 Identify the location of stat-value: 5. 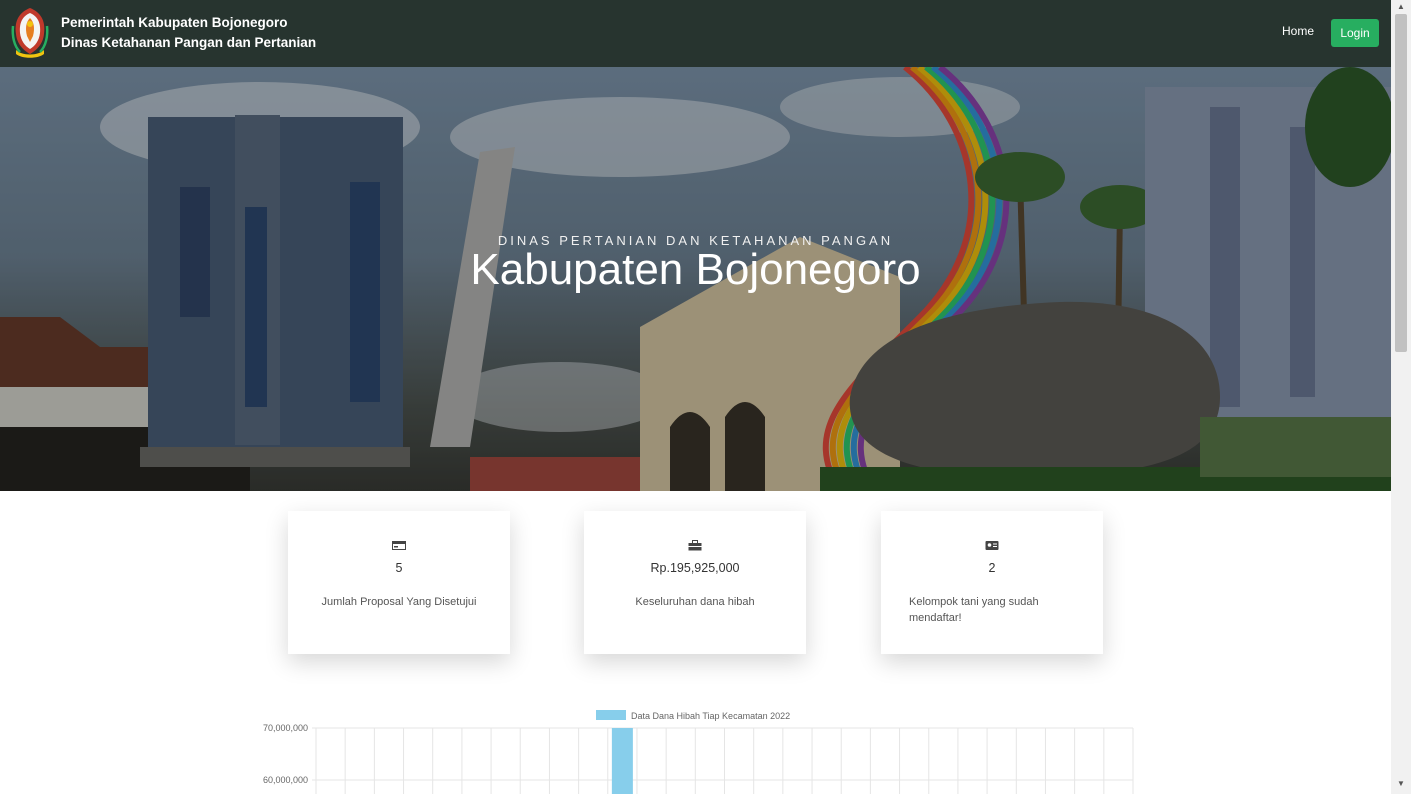
(399, 568).